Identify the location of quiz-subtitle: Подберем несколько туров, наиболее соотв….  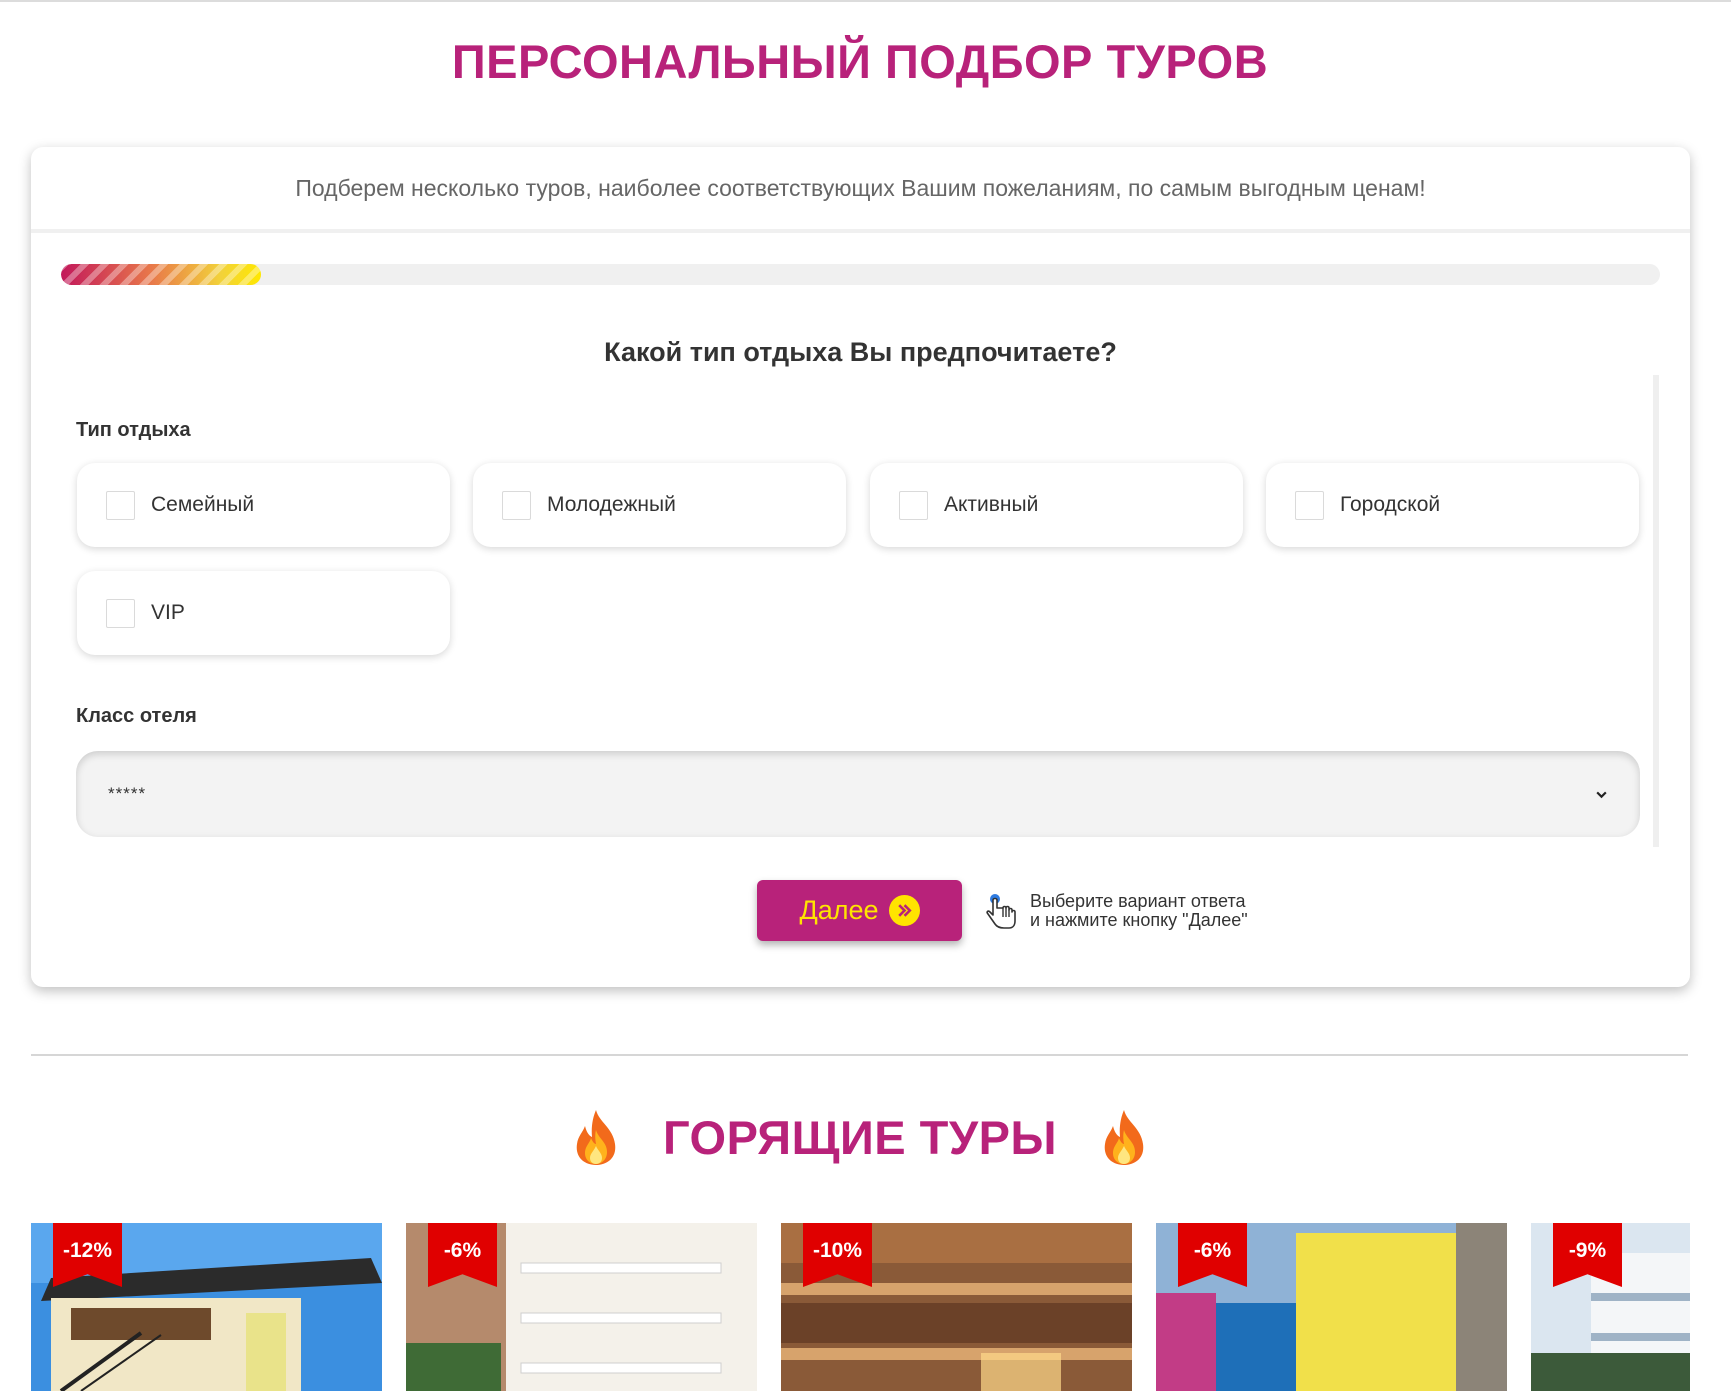
(860, 190).